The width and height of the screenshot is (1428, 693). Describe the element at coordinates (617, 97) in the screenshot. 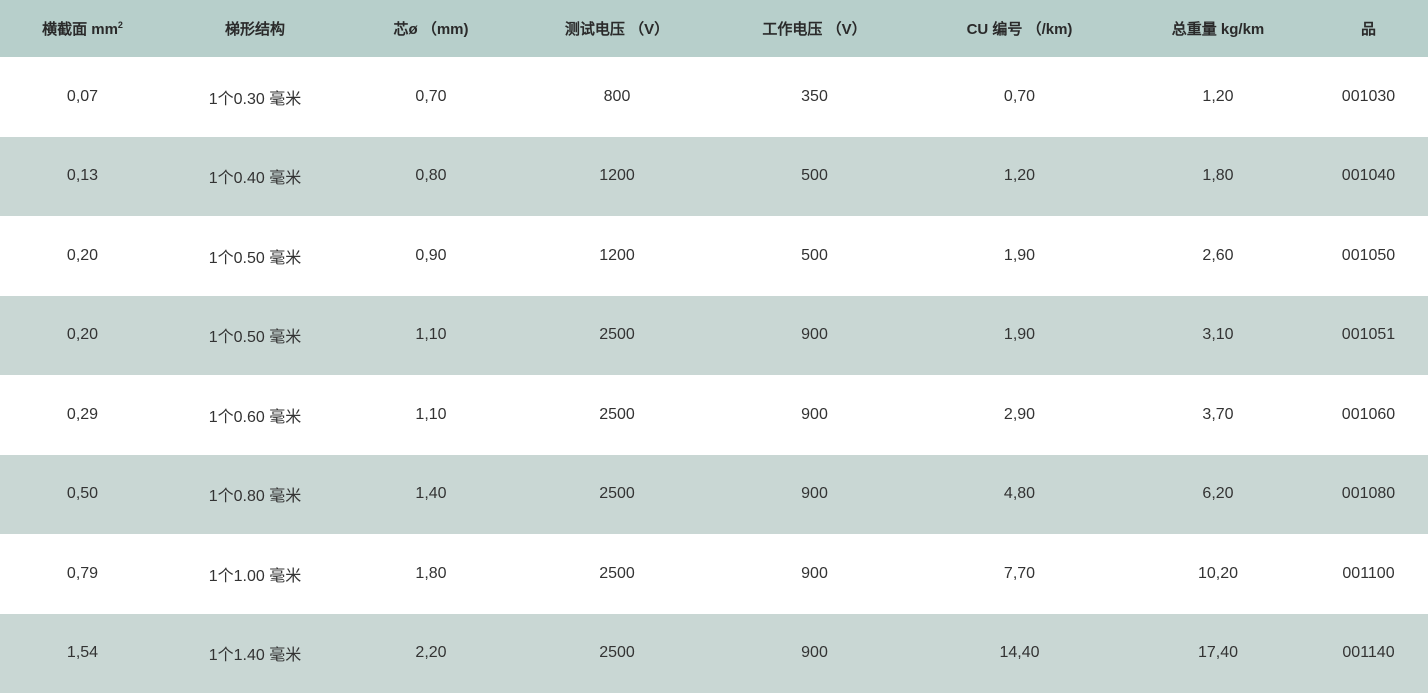

I see `cell-test-voltage: 800` at that location.